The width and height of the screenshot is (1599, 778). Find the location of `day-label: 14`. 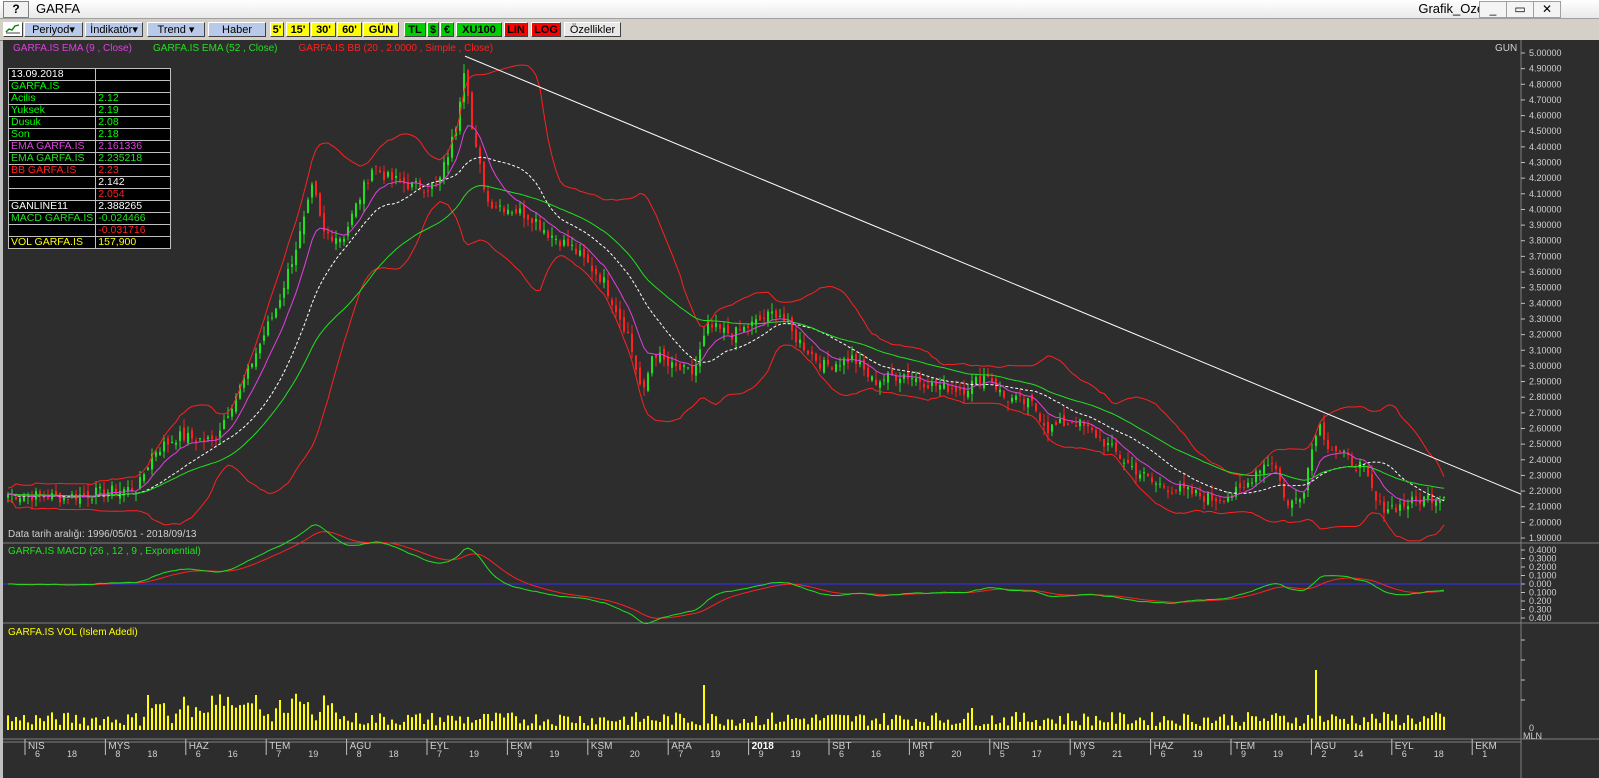

day-label: 14 is located at coordinates (1358, 754).